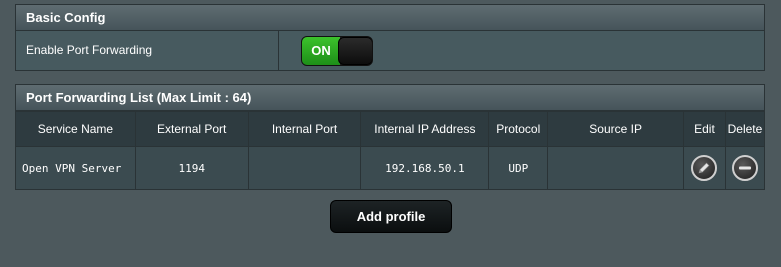 Image resolution: width=781 pixels, height=267 pixels. What do you see at coordinates (191, 168) in the screenshot?
I see `cell-external-port: 1194` at bounding box center [191, 168].